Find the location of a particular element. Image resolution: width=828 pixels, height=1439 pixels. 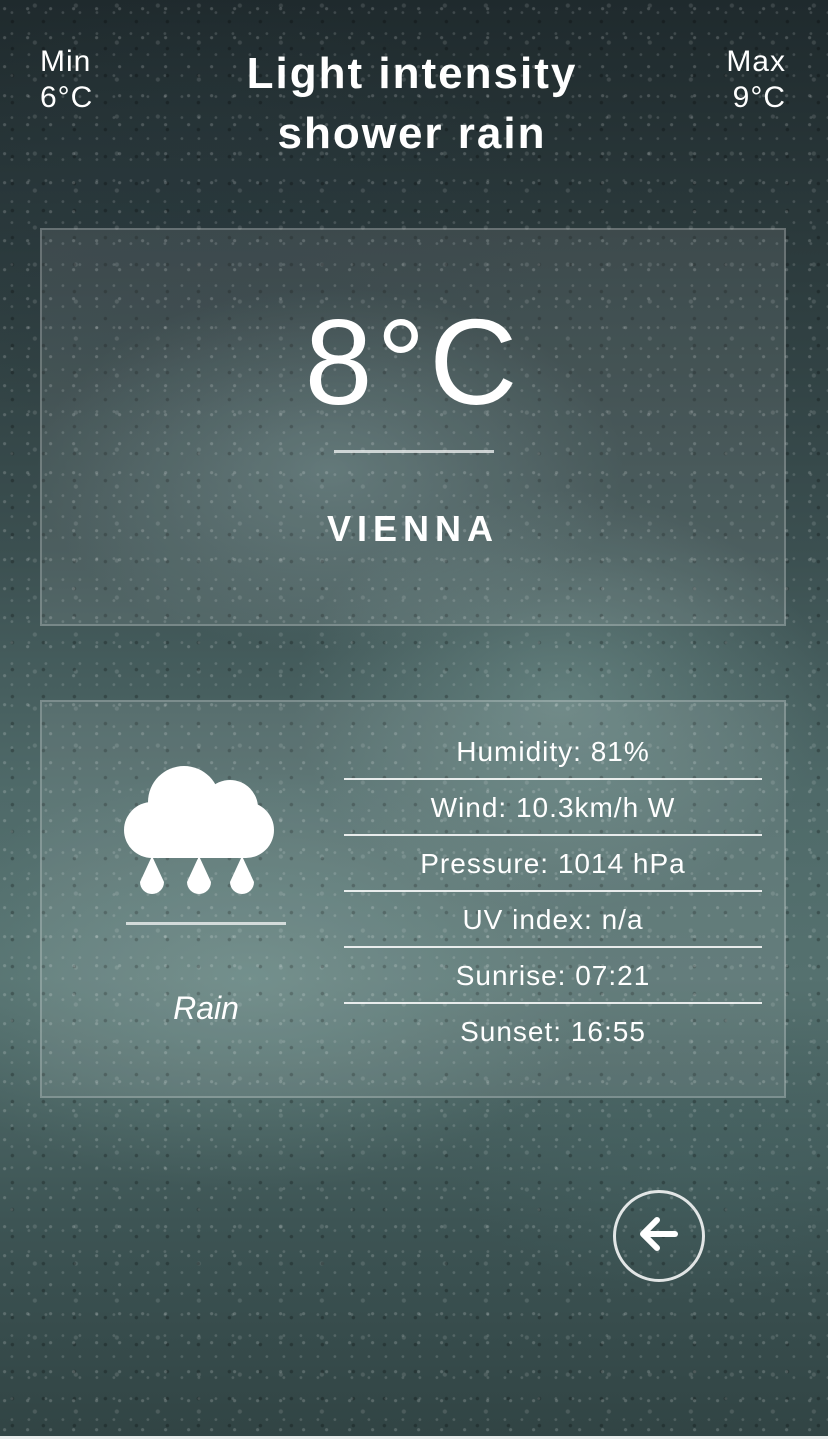

uv-index-row: UV index: n/a is located at coordinates (553, 920).